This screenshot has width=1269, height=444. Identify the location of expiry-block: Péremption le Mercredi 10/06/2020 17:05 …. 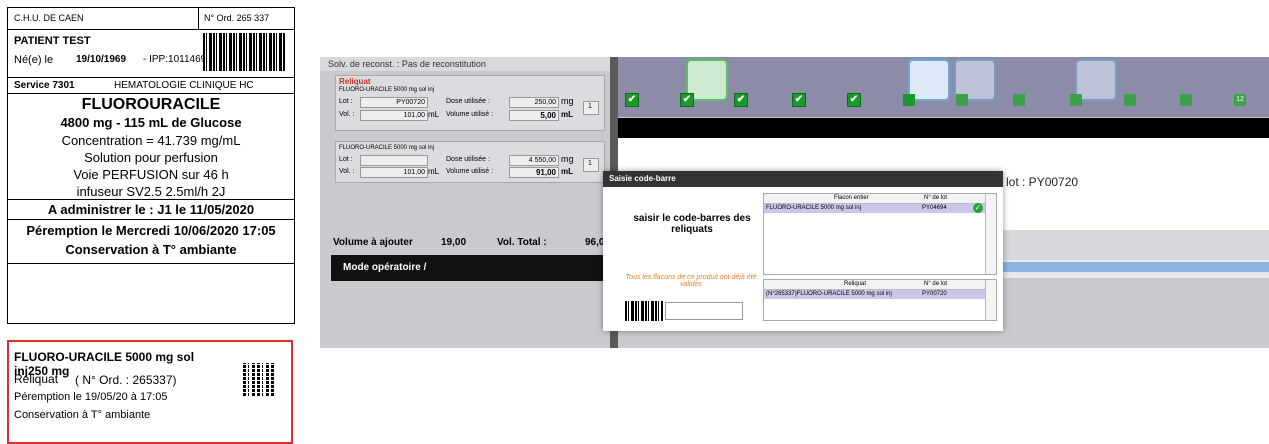
(151, 242).